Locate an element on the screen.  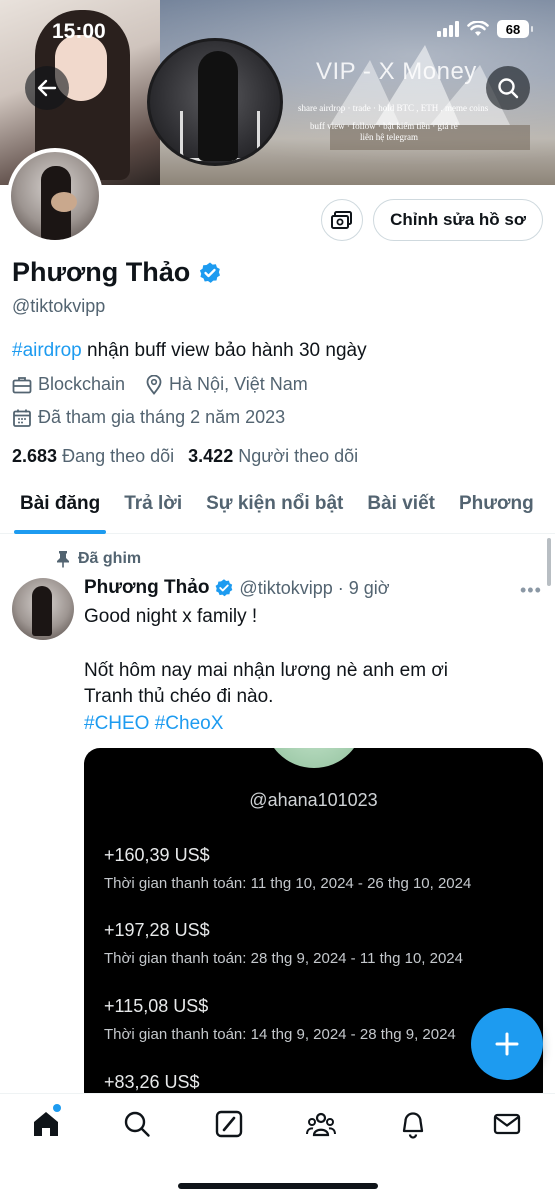
location-item: Hà Nội, Việt Nam is located at coordinates (226, 384).